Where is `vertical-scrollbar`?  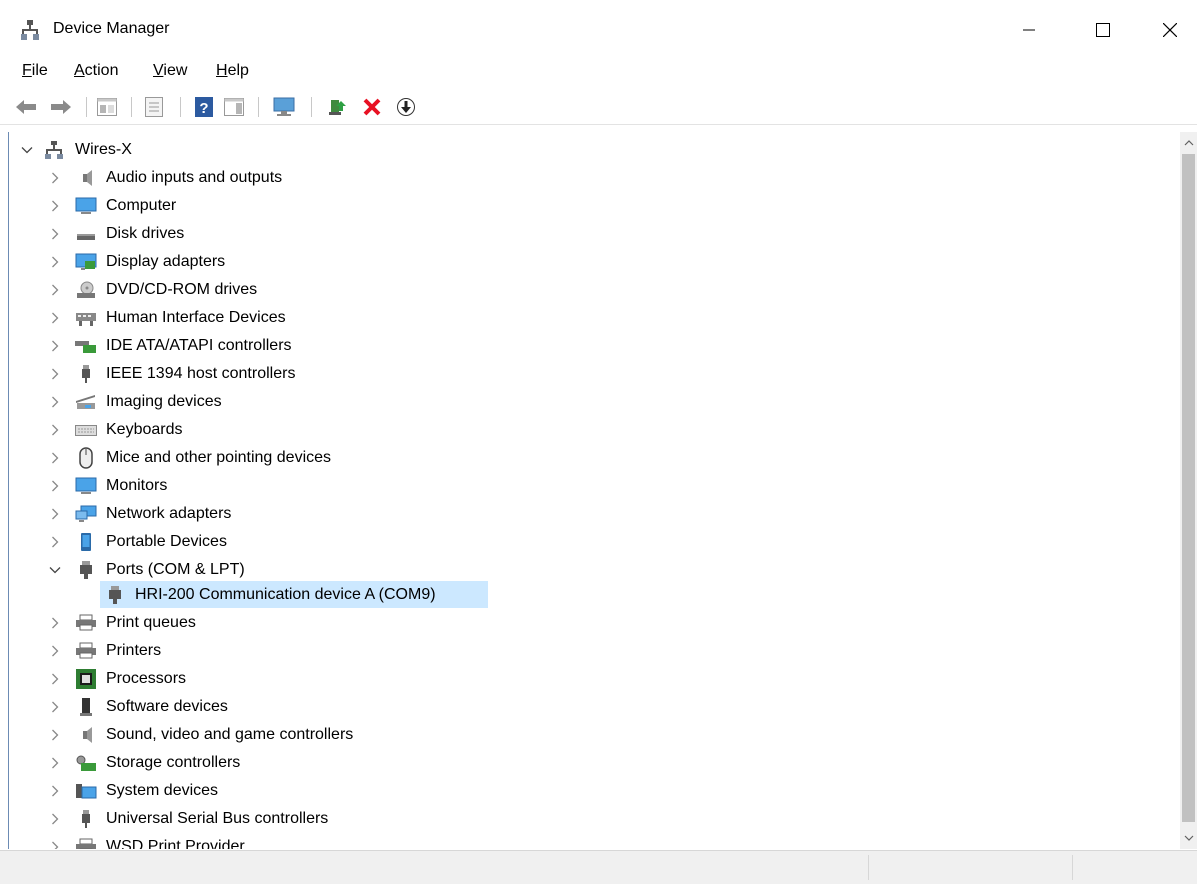
vertical-scrollbar is located at coordinates (1188, 490).